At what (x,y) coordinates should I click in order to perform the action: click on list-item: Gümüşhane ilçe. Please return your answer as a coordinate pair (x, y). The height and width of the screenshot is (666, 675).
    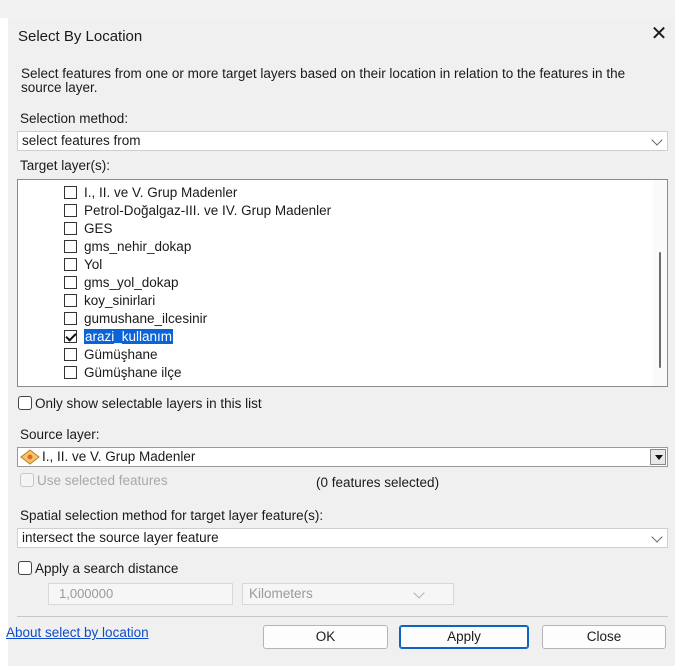
    Looking at the image, I should click on (123, 373).